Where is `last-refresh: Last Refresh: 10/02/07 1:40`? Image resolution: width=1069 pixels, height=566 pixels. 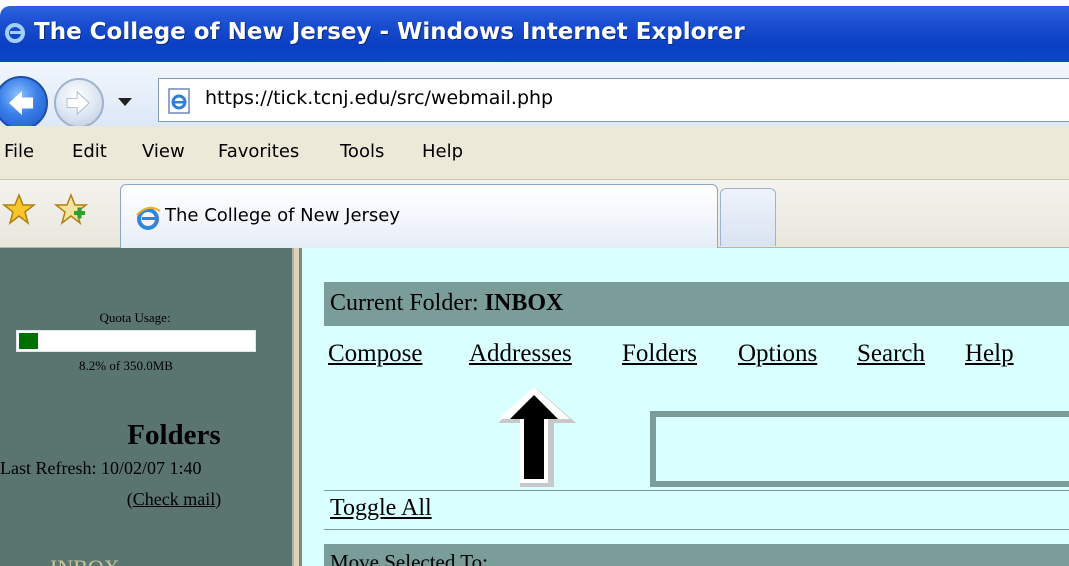 last-refresh: Last Refresh: 10/02/07 1:40 is located at coordinates (101, 468).